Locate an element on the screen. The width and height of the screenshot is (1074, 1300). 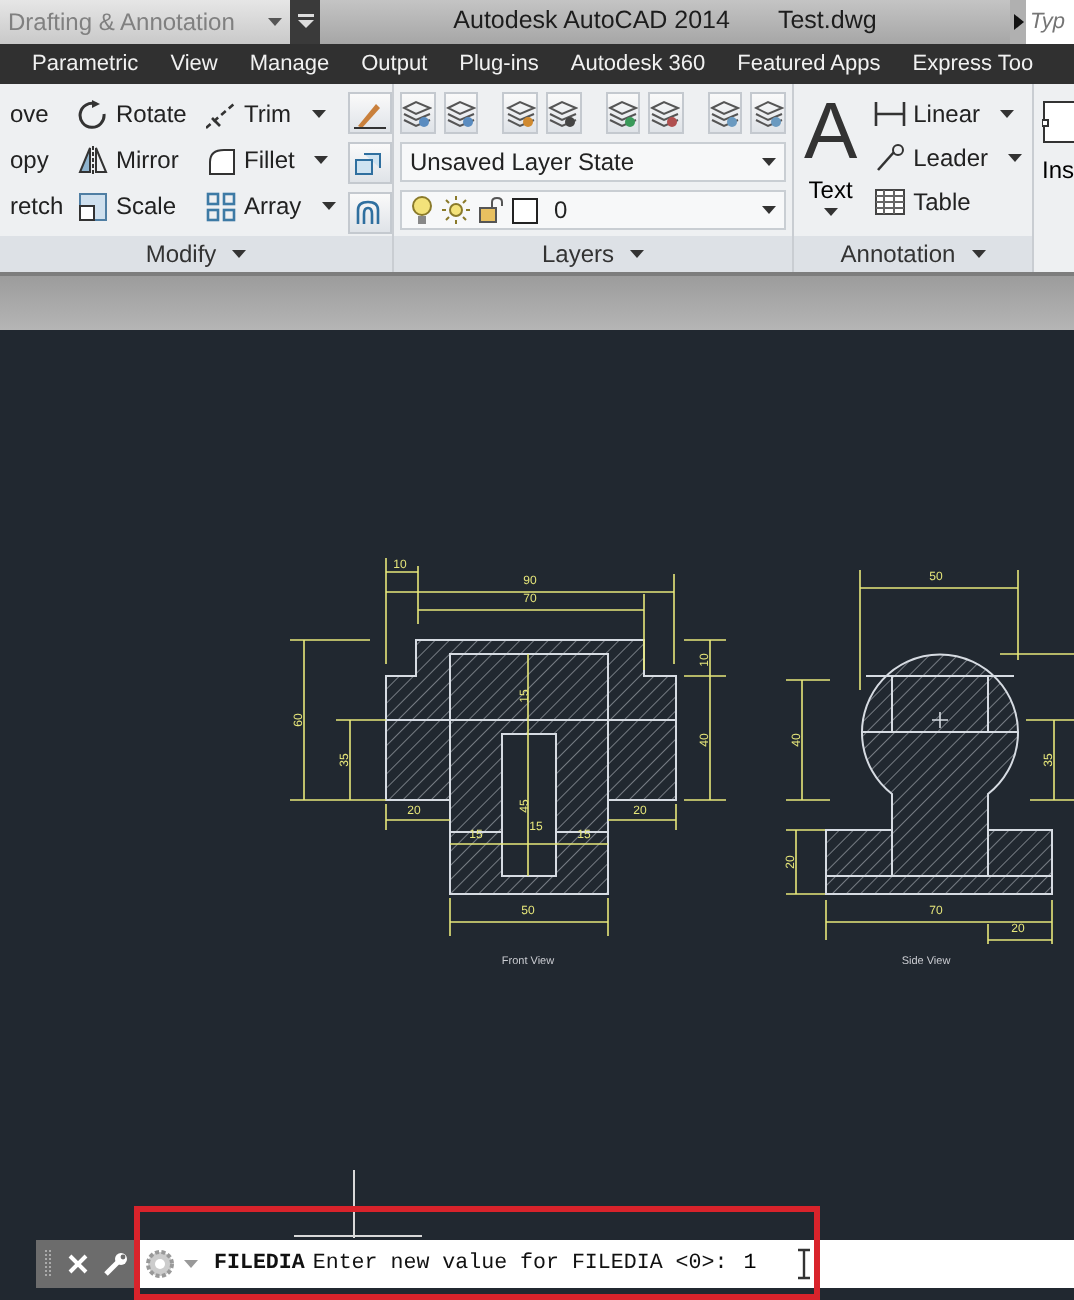
text-cursor-icon is located at coordinates (803, 1264).